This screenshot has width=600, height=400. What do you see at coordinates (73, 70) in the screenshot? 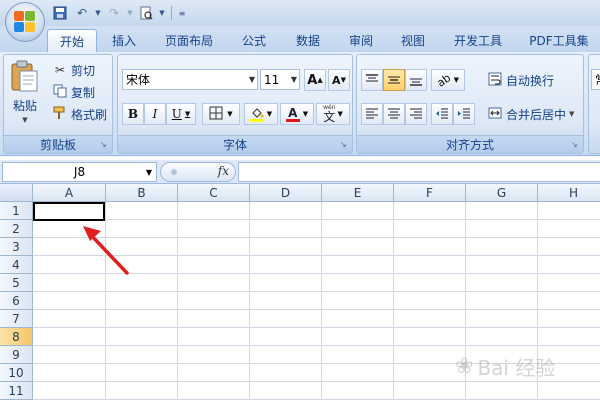
I see `cut-button: ✂ 剪切` at bounding box center [73, 70].